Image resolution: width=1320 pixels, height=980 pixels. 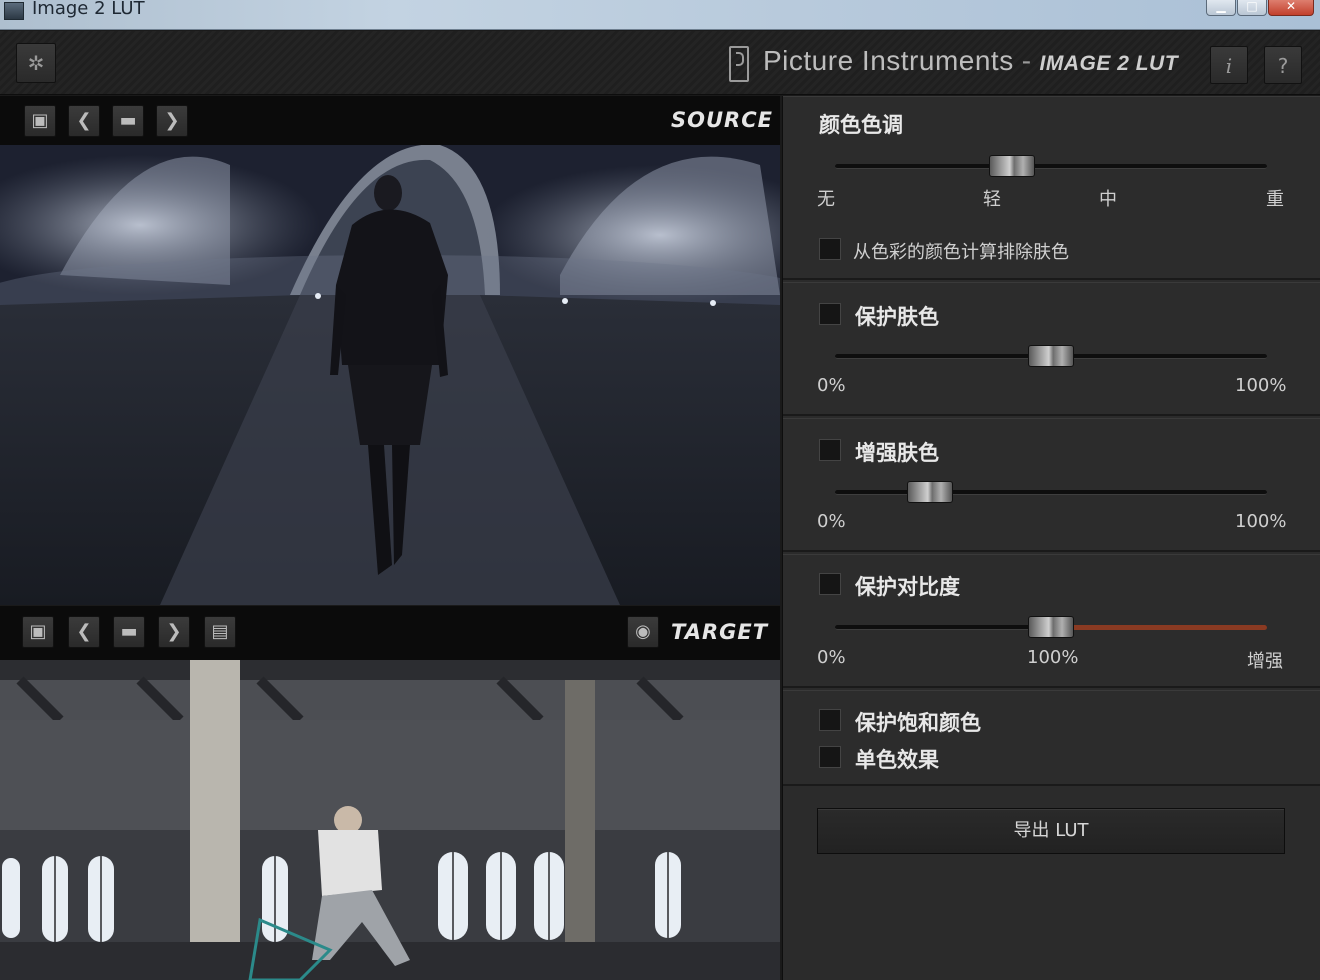 I want to click on protect-saturation-title: 保护饱和颜色, so click(x=918, y=723).